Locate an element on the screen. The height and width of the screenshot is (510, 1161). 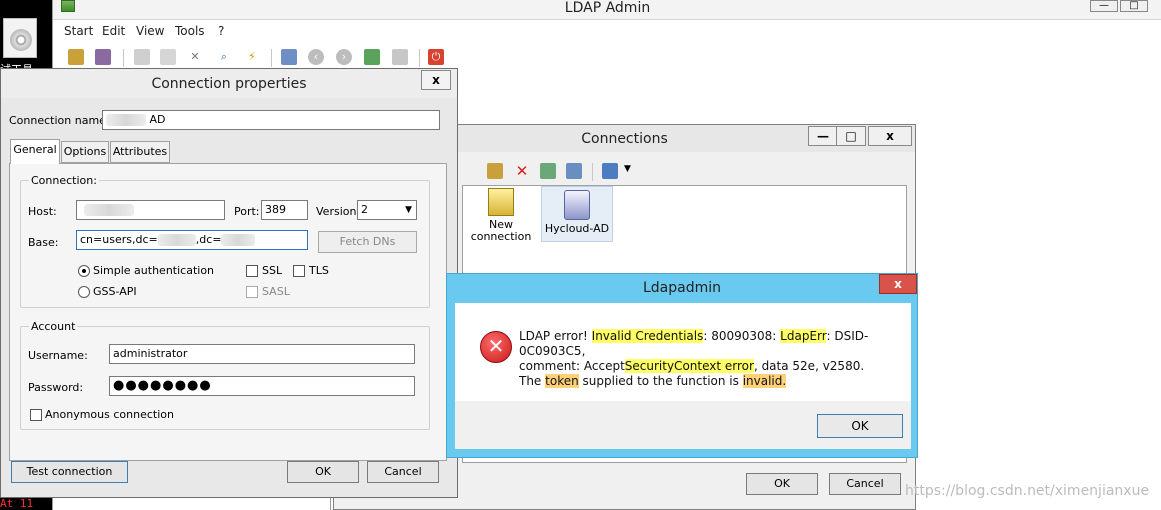
ssl-label: SSL is located at coordinates (272, 270).